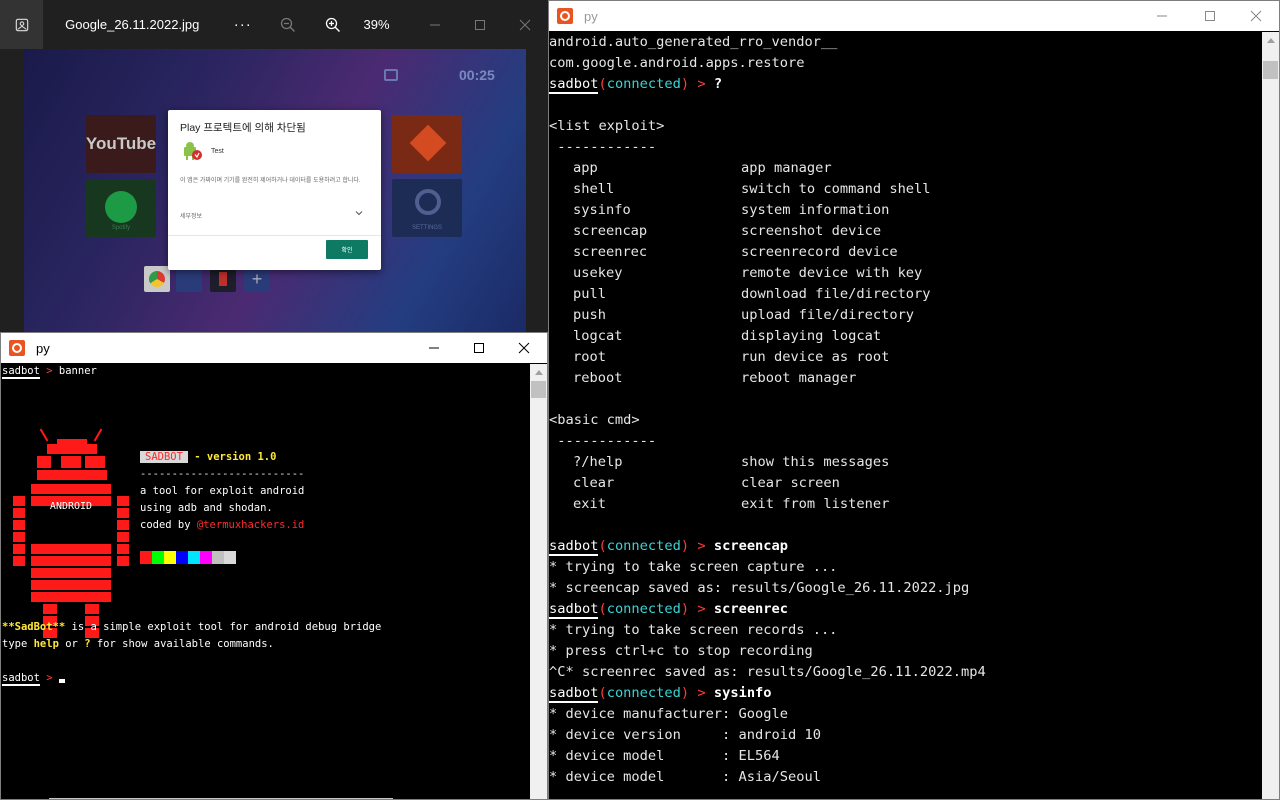 This screenshot has height=800, width=1280. Describe the element at coordinates (718, 84) in the screenshot. I see `command-text: ?` at that location.